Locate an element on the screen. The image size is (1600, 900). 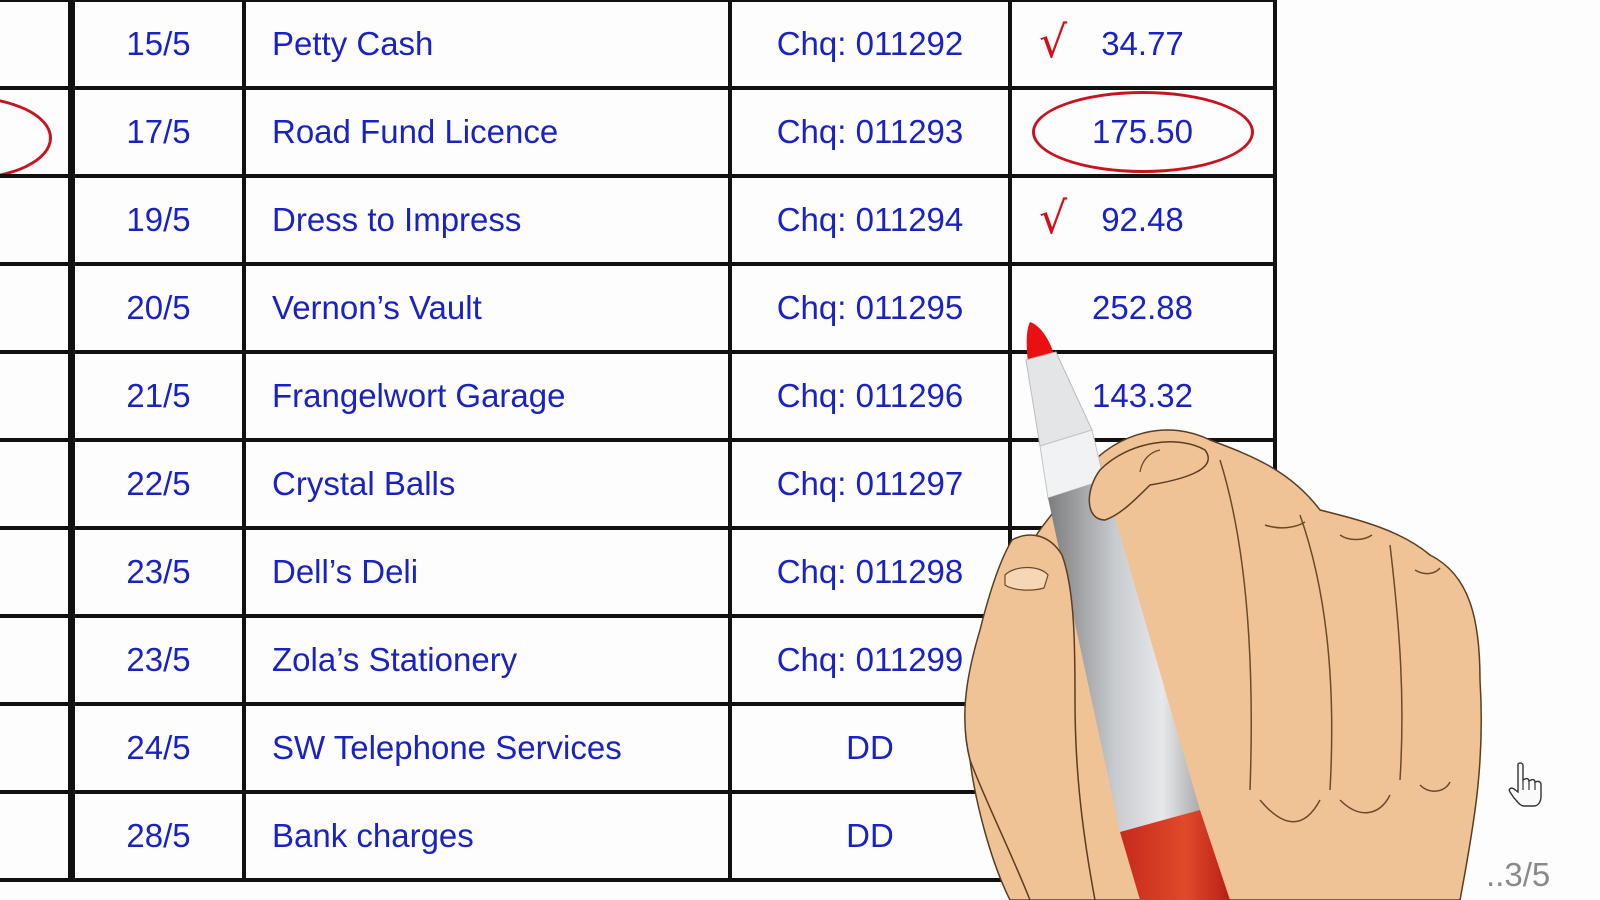
table-row: 20/5 Vernon’s Vault Chq: 011295 252.88 is located at coordinates (638, 308).